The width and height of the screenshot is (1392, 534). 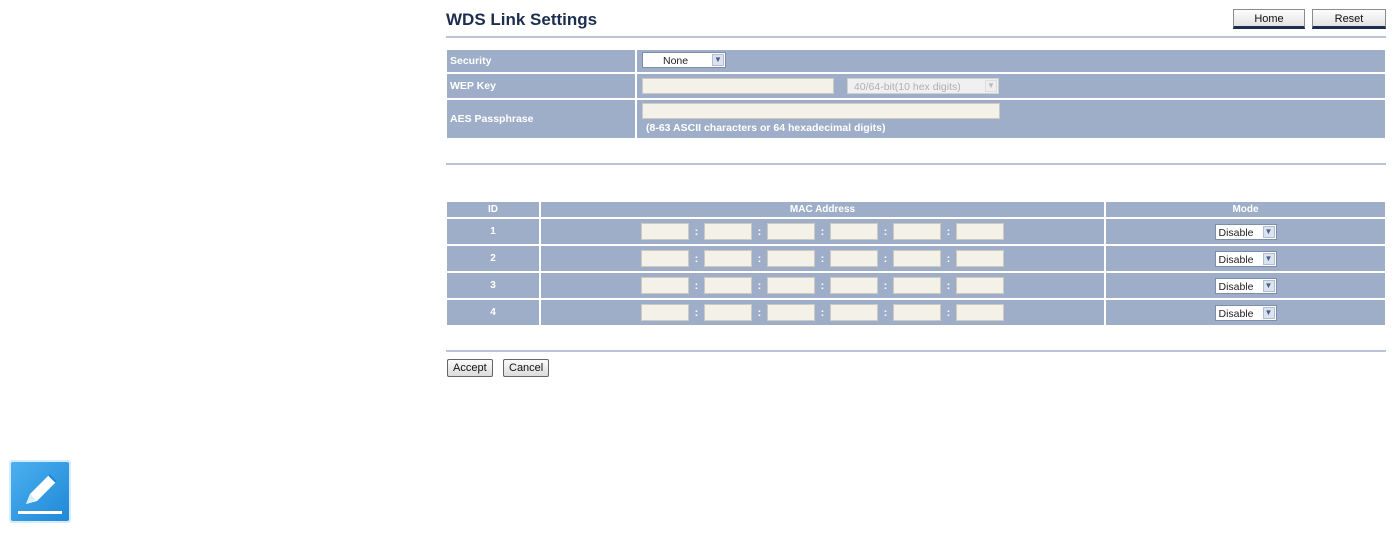 I want to click on section-divider, so click(x=916, y=164).